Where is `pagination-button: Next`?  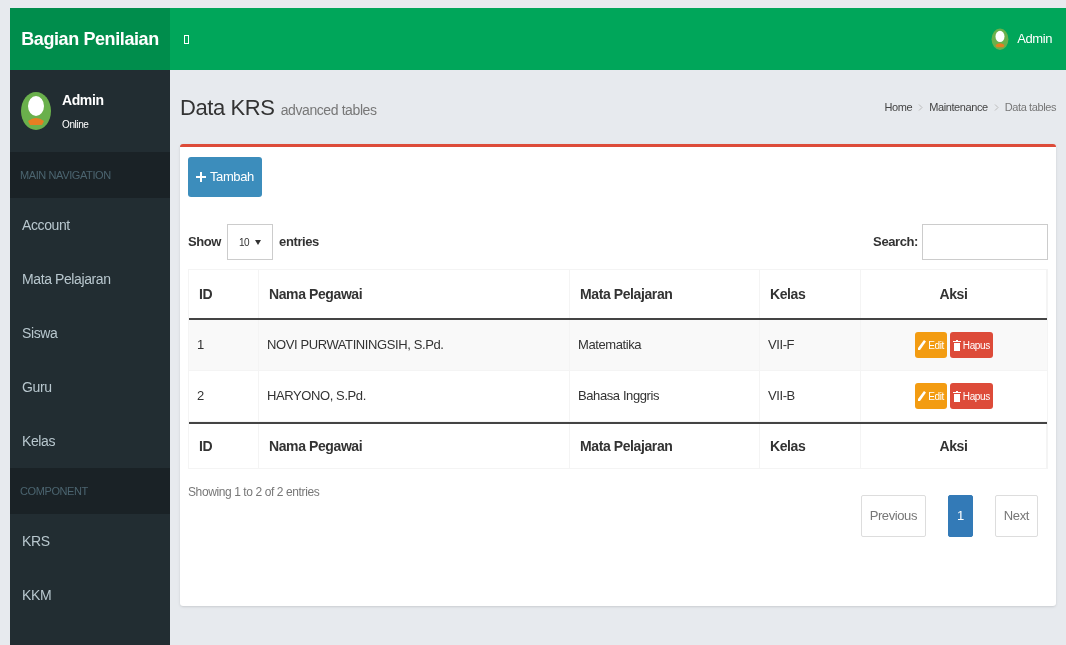 pagination-button: Next is located at coordinates (1016, 516).